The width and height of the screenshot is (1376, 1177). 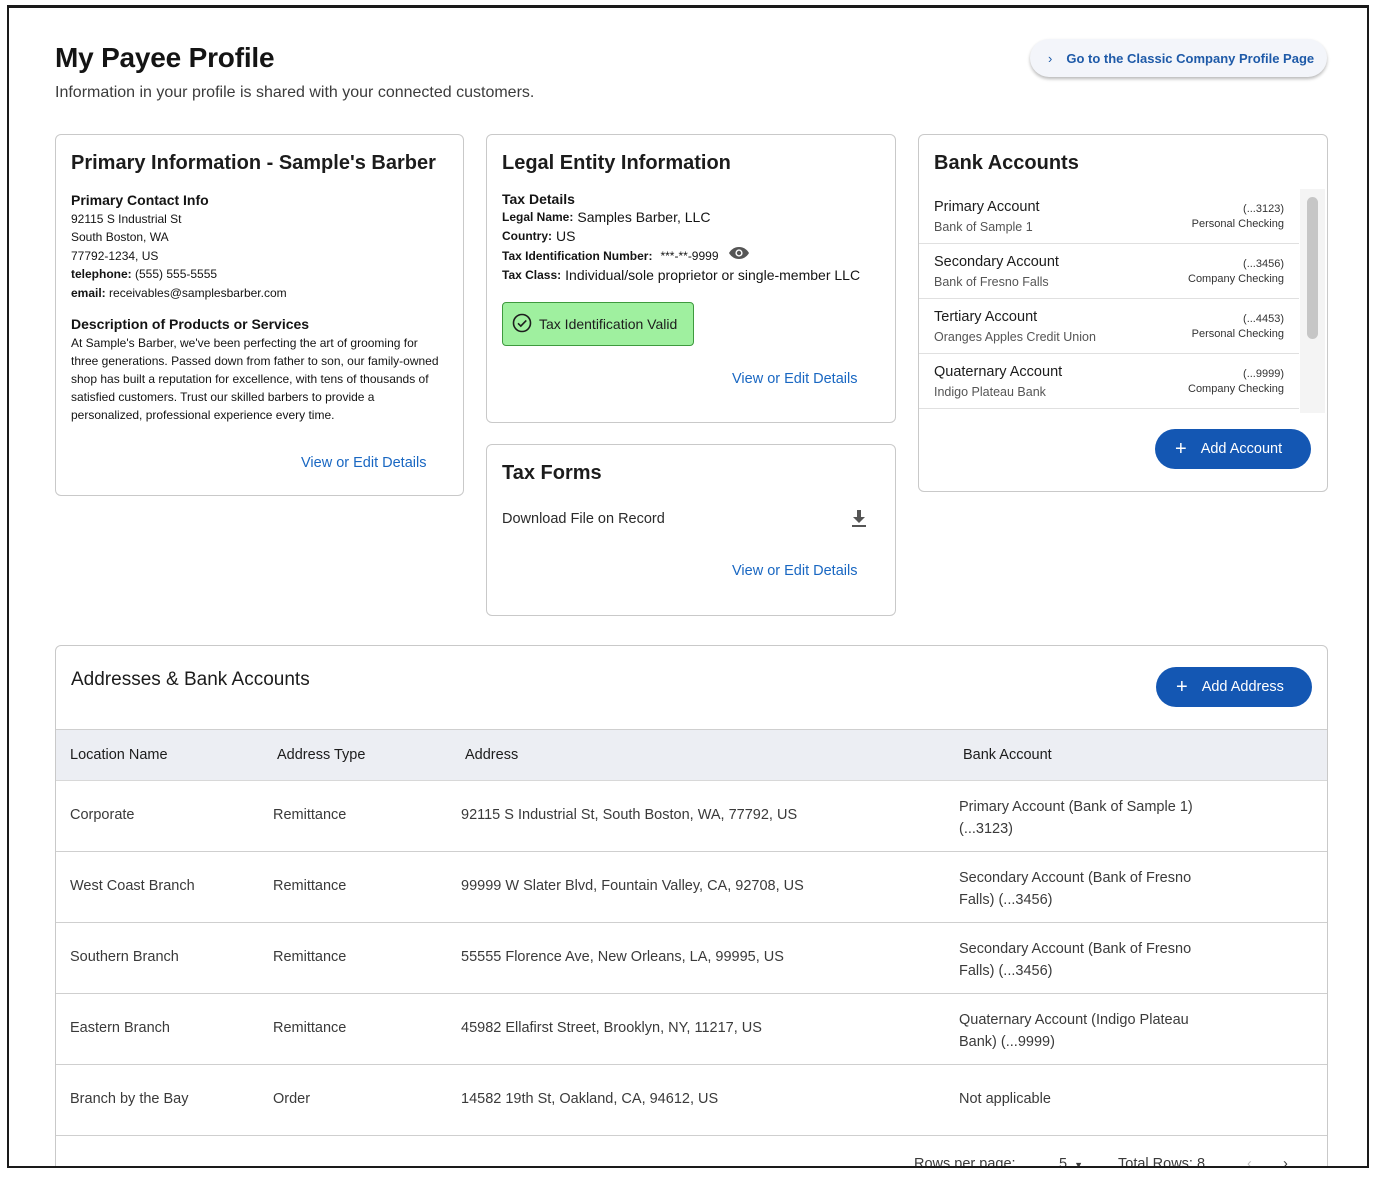 What do you see at coordinates (986, 317) in the screenshot?
I see `bank-account-name: Tertiary Account` at bounding box center [986, 317].